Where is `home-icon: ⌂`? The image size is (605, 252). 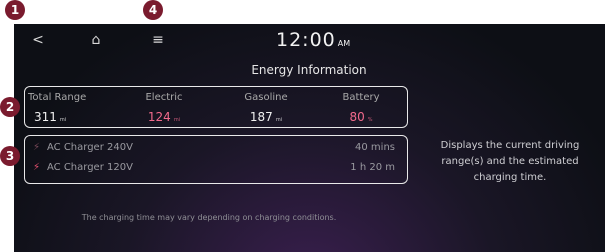
home-icon: ⌂ is located at coordinates (96, 40).